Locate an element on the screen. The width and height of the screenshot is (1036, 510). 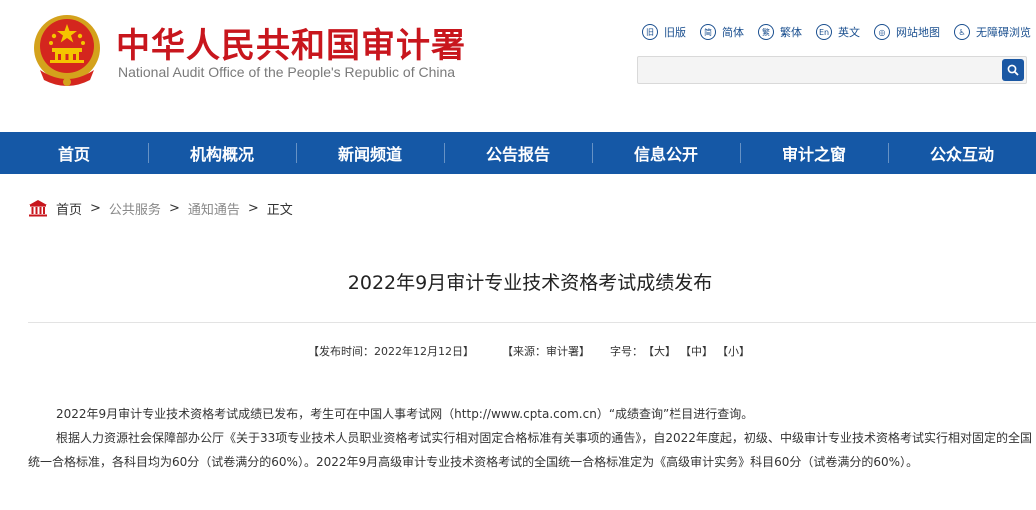
english-icon: En is located at coordinates (824, 32).